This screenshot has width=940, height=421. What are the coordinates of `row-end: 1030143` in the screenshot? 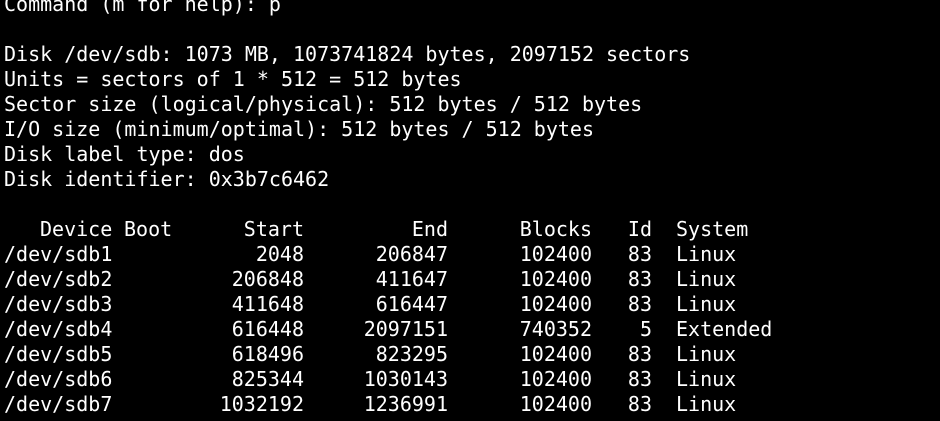 It's located at (405, 379).